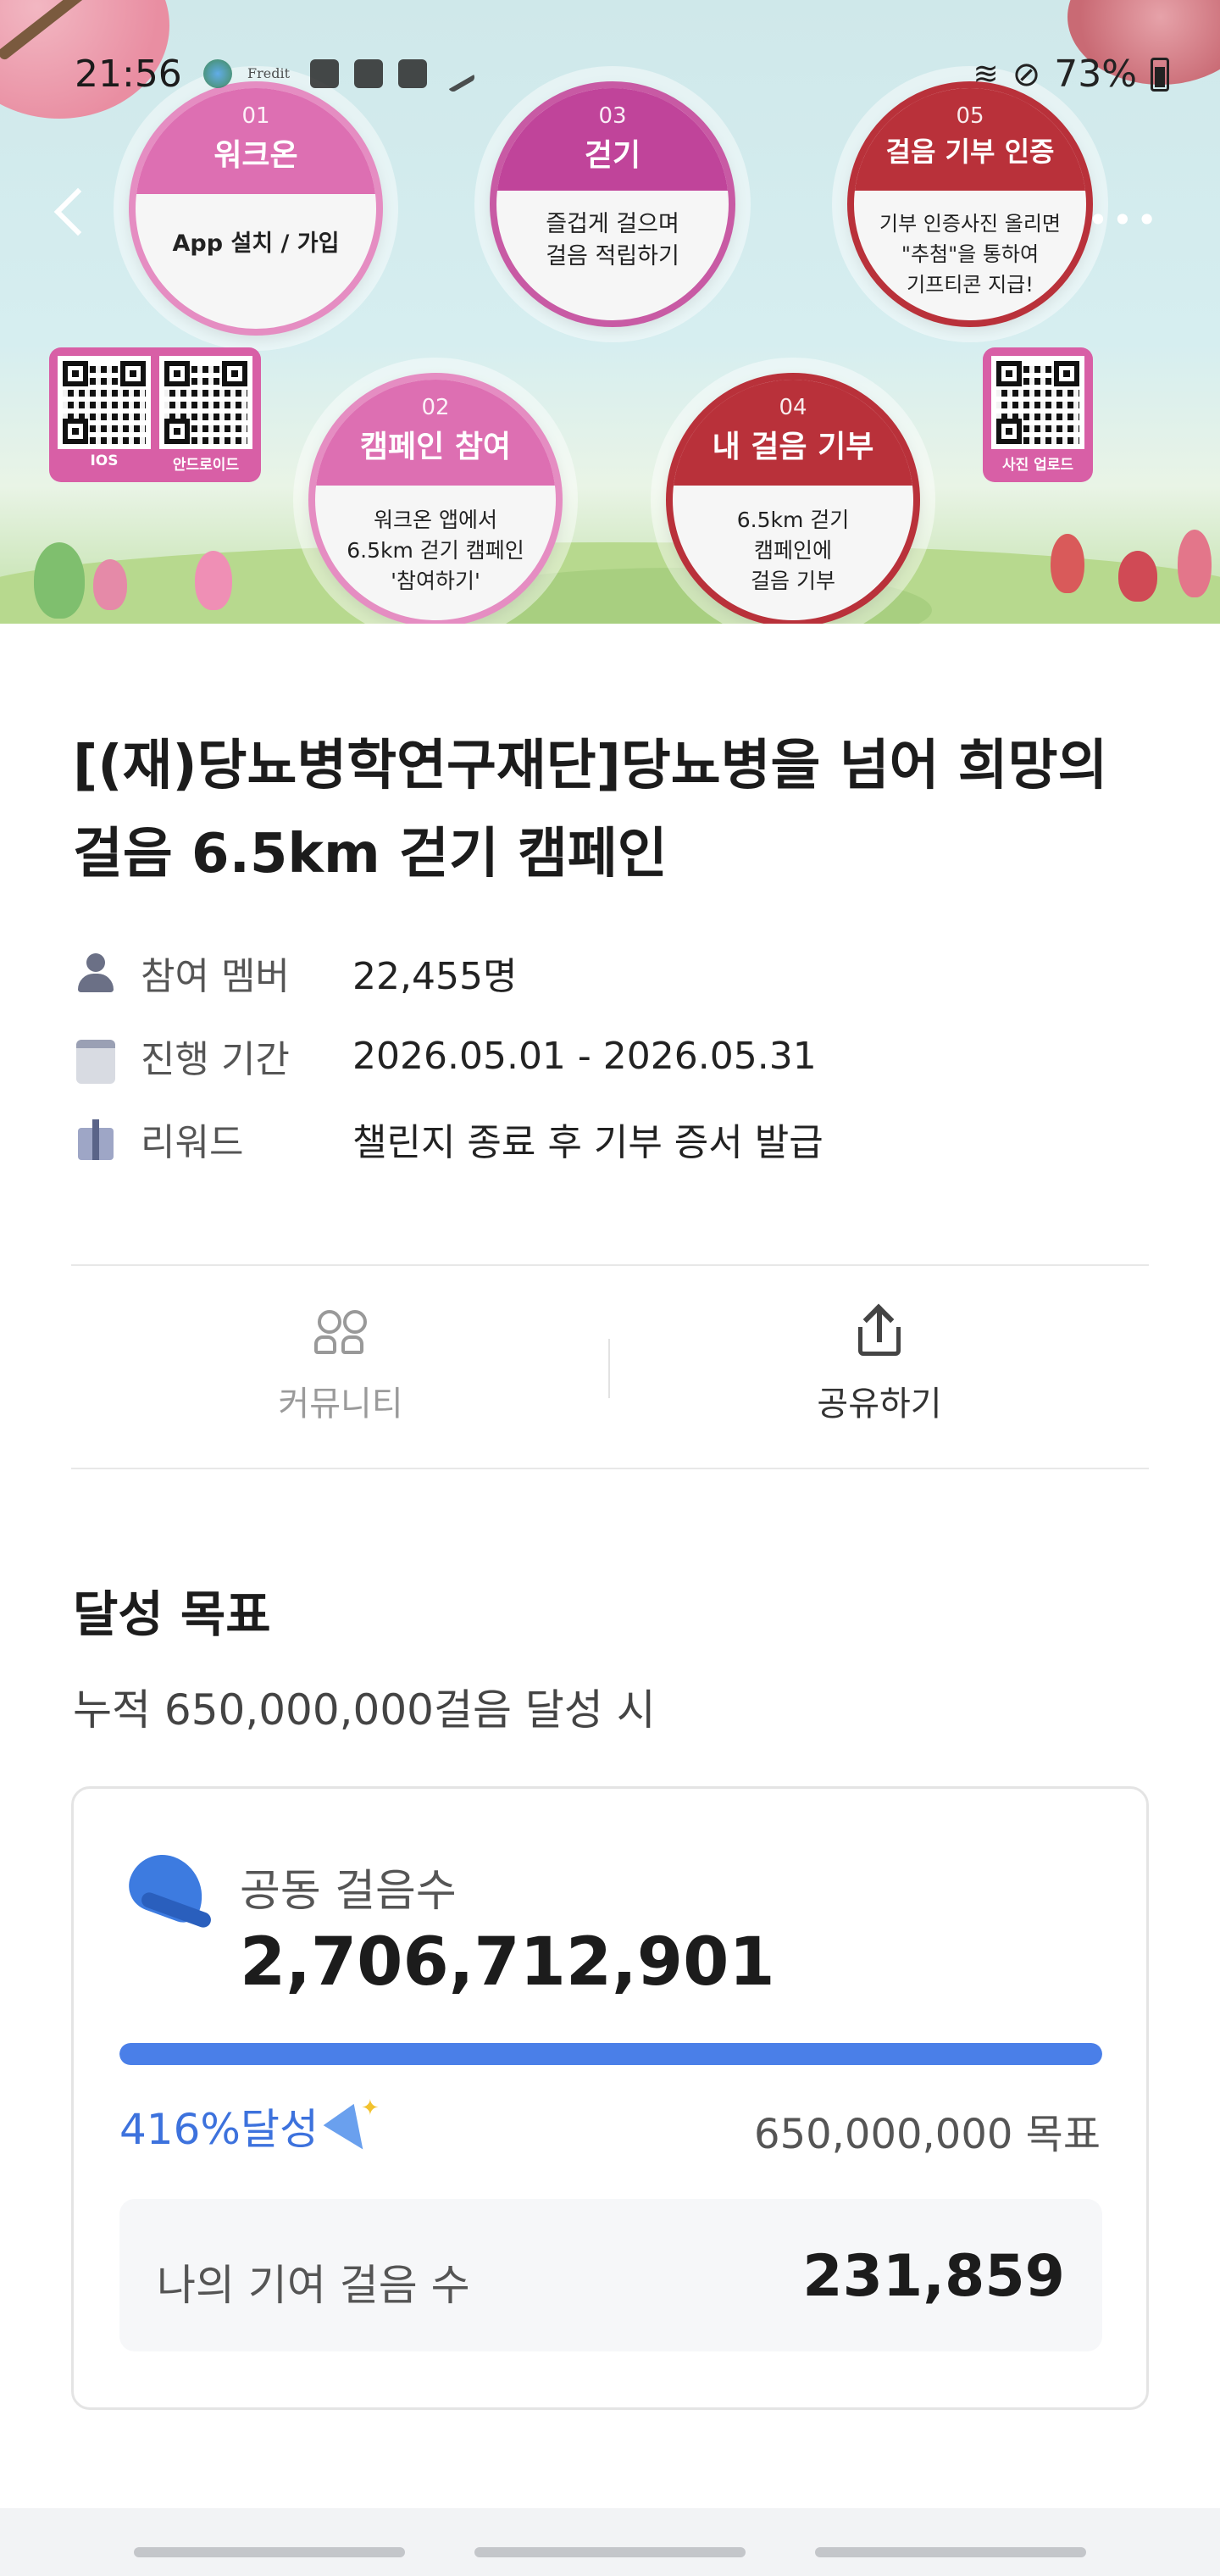 This screenshot has width=1220, height=2576. What do you see at coordinates (1160, 74) in the screenshot?
I see `battery-icon` at bounding box center [1160, 74].